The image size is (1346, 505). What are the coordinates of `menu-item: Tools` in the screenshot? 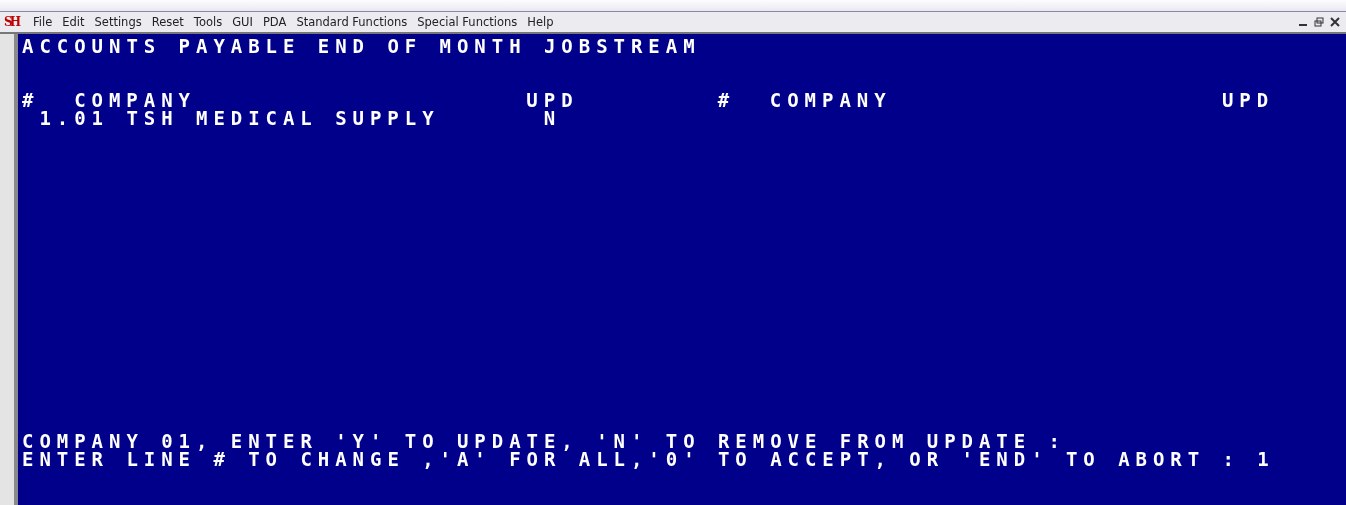 It's located at (208, 22).